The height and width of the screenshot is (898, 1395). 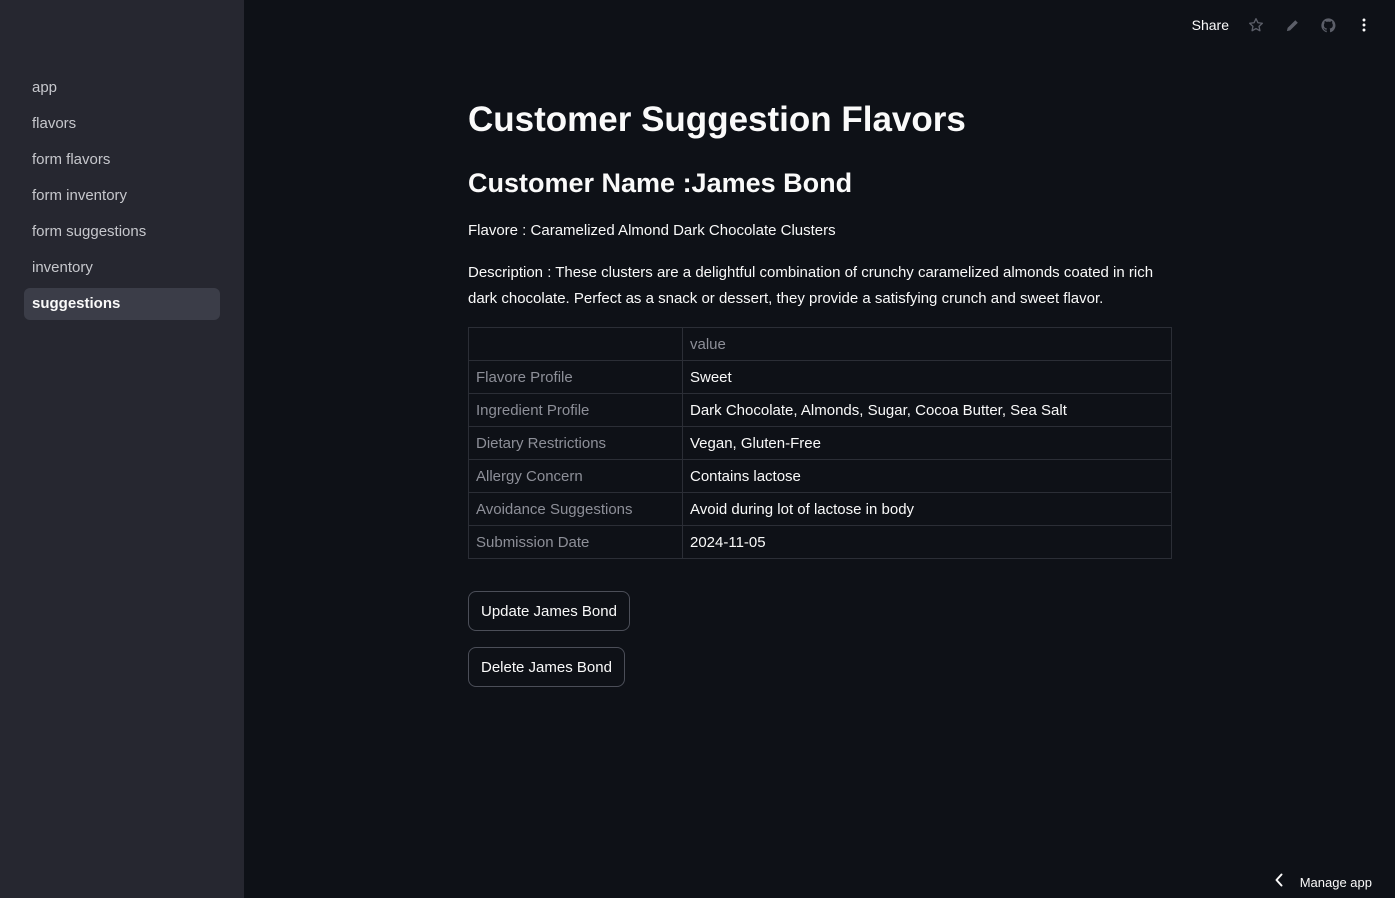 What do you see at coordinates (717, 119) in the screenshot?
I see `page-title: Customer Suggestion Flavors` at bounding box center [717, 119].